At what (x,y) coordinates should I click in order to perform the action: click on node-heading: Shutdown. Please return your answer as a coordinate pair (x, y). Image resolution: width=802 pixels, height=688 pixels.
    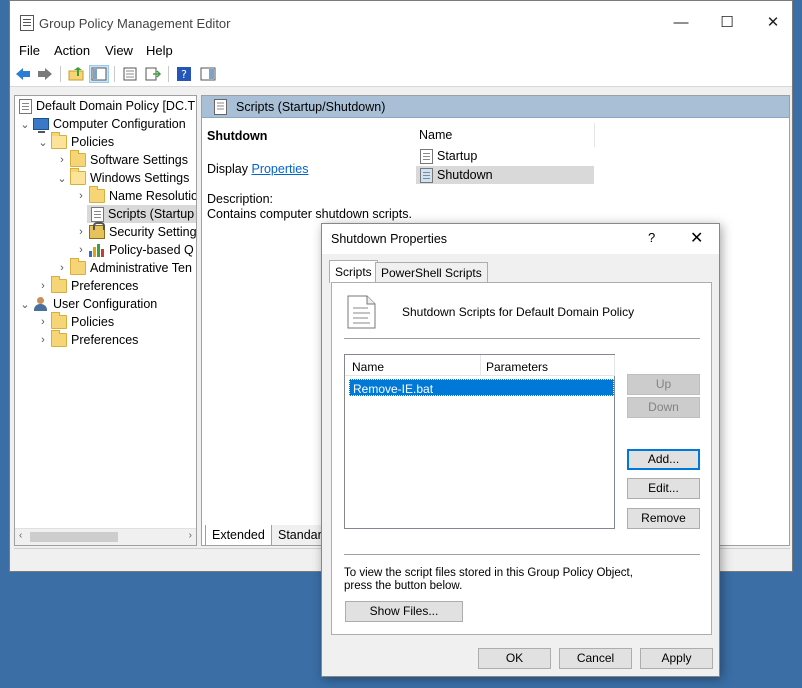
    Looking at the image, I should click on (237, 136).